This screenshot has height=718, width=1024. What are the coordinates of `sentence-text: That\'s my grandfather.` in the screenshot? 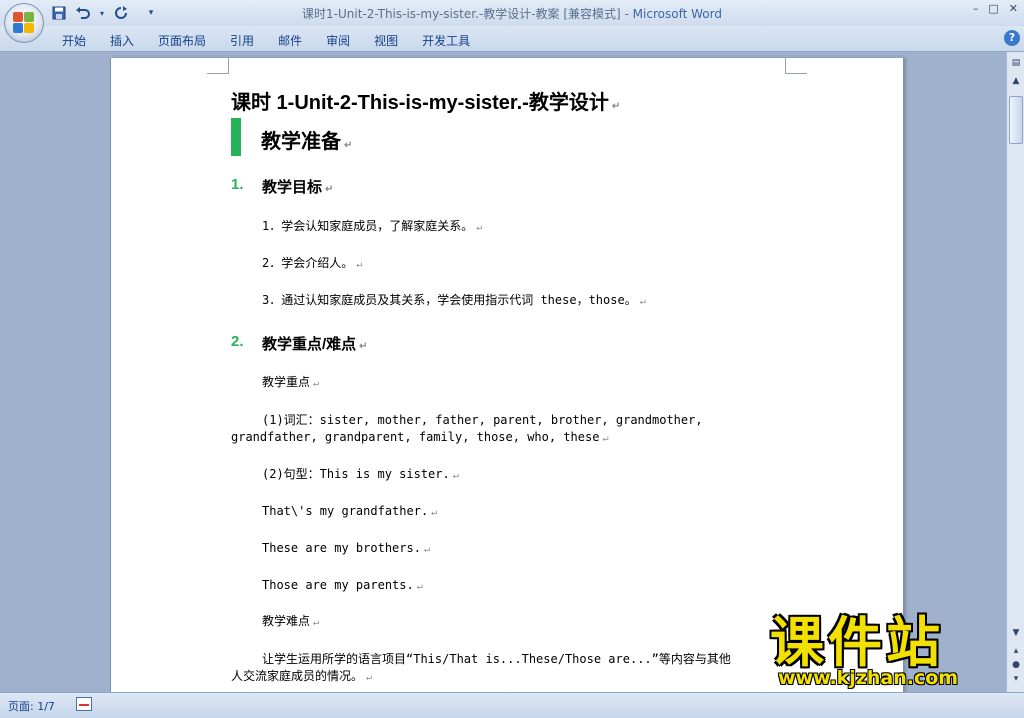 It's located at (345, 511).